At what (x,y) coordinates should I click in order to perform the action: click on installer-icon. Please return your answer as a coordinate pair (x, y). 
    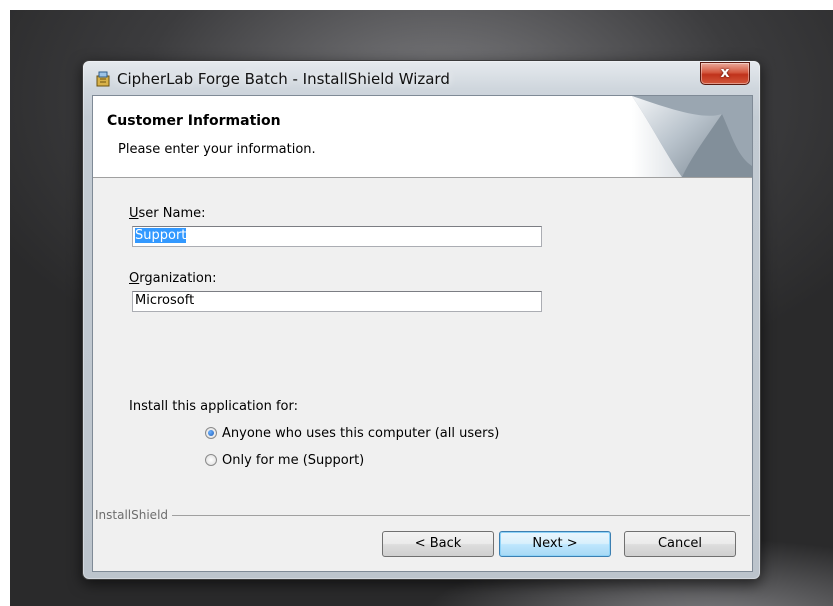
    Looking at the image, I should click on (103, 79).